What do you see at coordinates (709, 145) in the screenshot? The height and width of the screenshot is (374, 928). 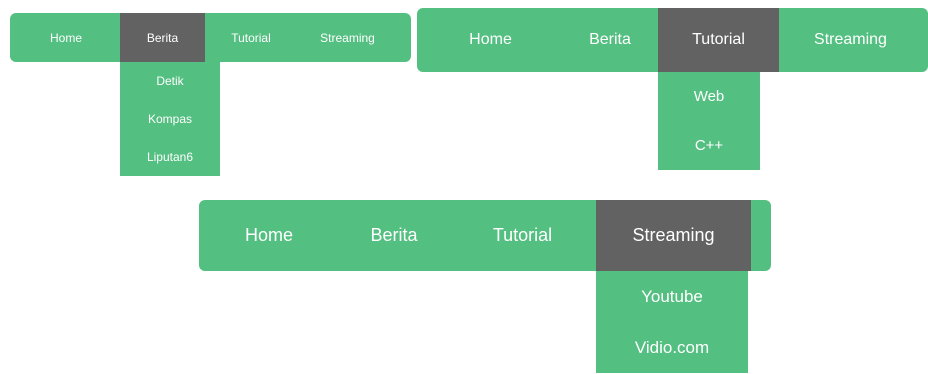 I see `dropdown-item-cpp: C++` at bounding box center [709, 145].